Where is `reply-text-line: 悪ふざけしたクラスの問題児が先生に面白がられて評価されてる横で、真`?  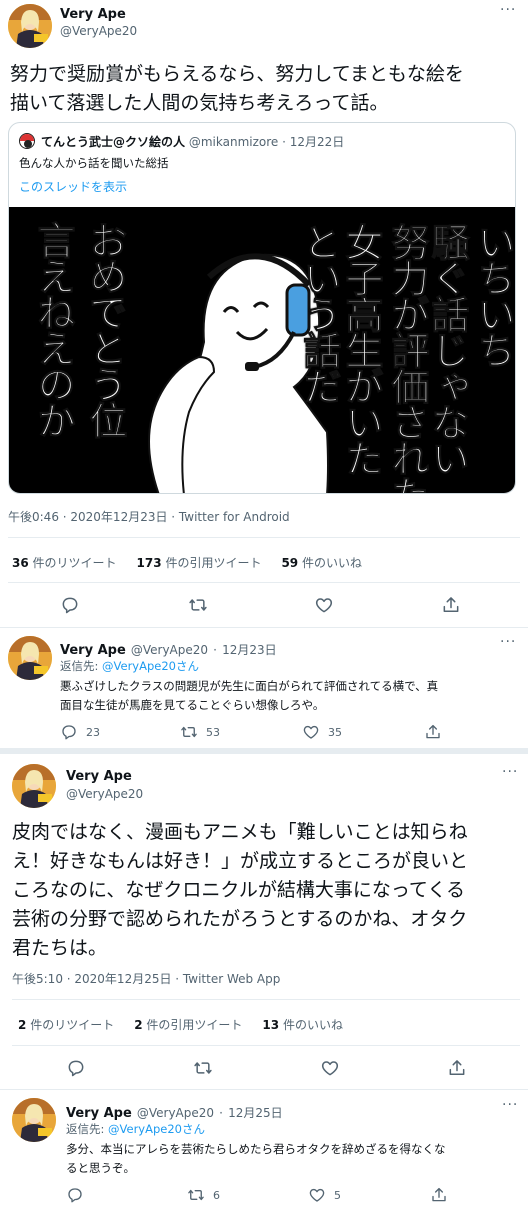
reply-text-line: 悪ふざけしたクラスの問題児が先生に面白がられて評価されてる横で、真 is located at coordinates (249, 686).